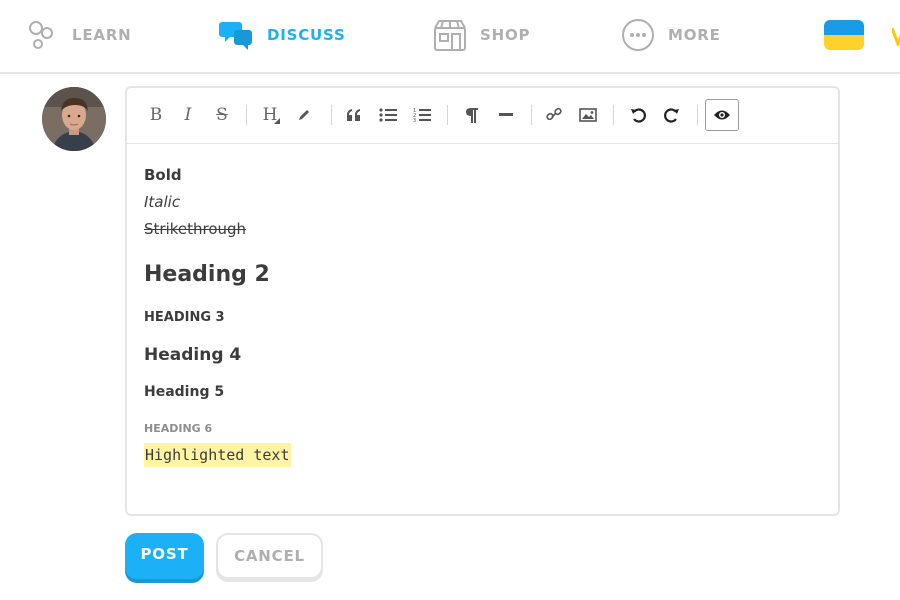 The width and height of the screenshot is (900, 600). What do you see at coordinates (184, 317) in the screenshot?
I see `preview-heading-3: HEADING 3` at bounding box center [184, 317].